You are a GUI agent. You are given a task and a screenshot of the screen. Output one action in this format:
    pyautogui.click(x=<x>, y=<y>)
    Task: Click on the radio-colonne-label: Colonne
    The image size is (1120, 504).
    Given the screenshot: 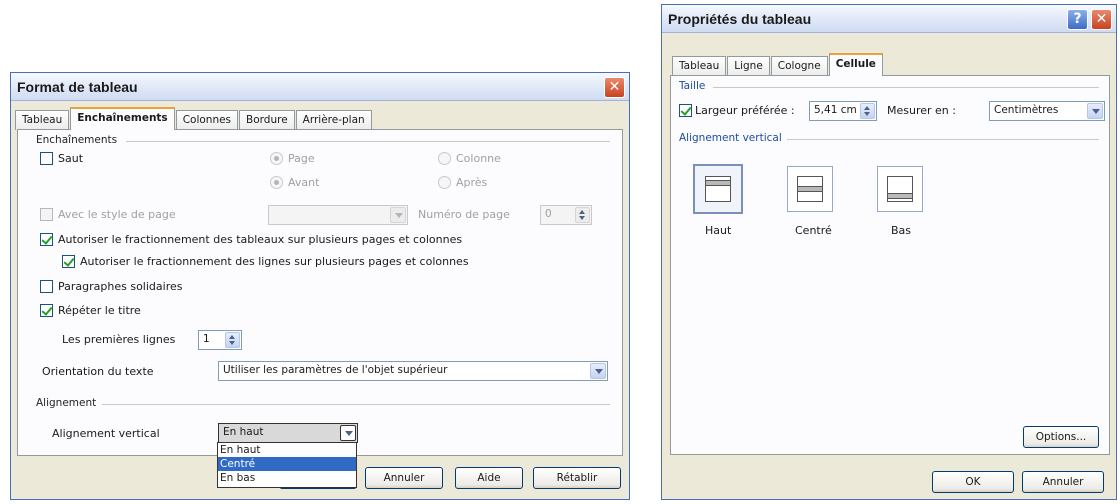 What is the action you would take?
    pyautogui.click(x=478, y=158)
    